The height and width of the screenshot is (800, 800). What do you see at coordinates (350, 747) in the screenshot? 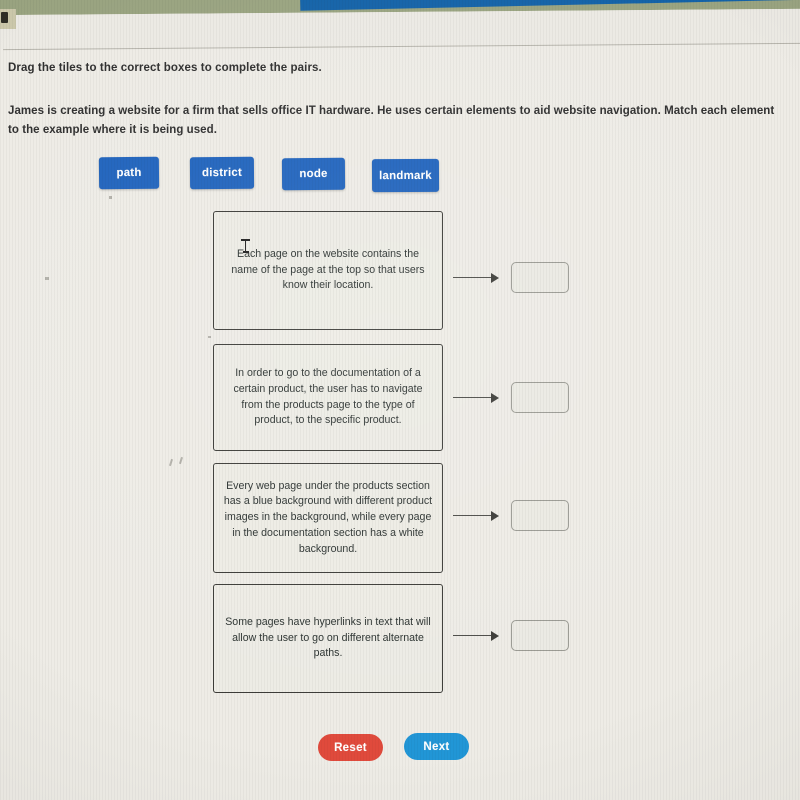
I see `reset-button: Reset` at bounding box center [350, 747].